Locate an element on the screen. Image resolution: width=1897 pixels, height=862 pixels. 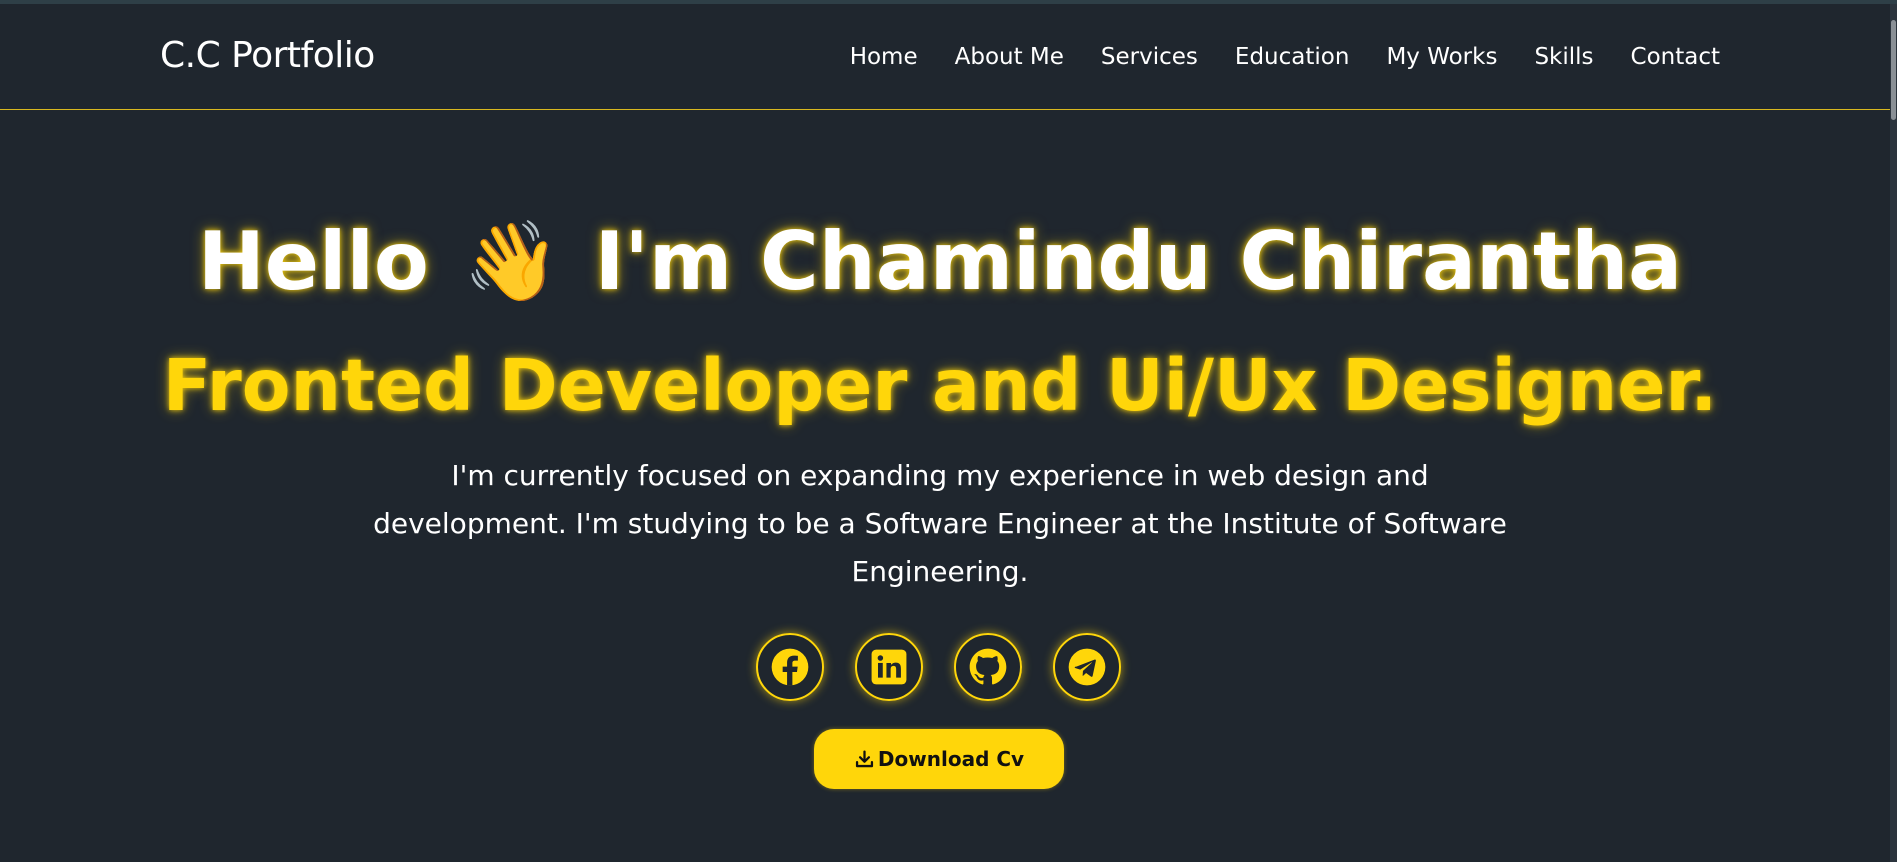
facebook-link is located at coordinates (790, 667).